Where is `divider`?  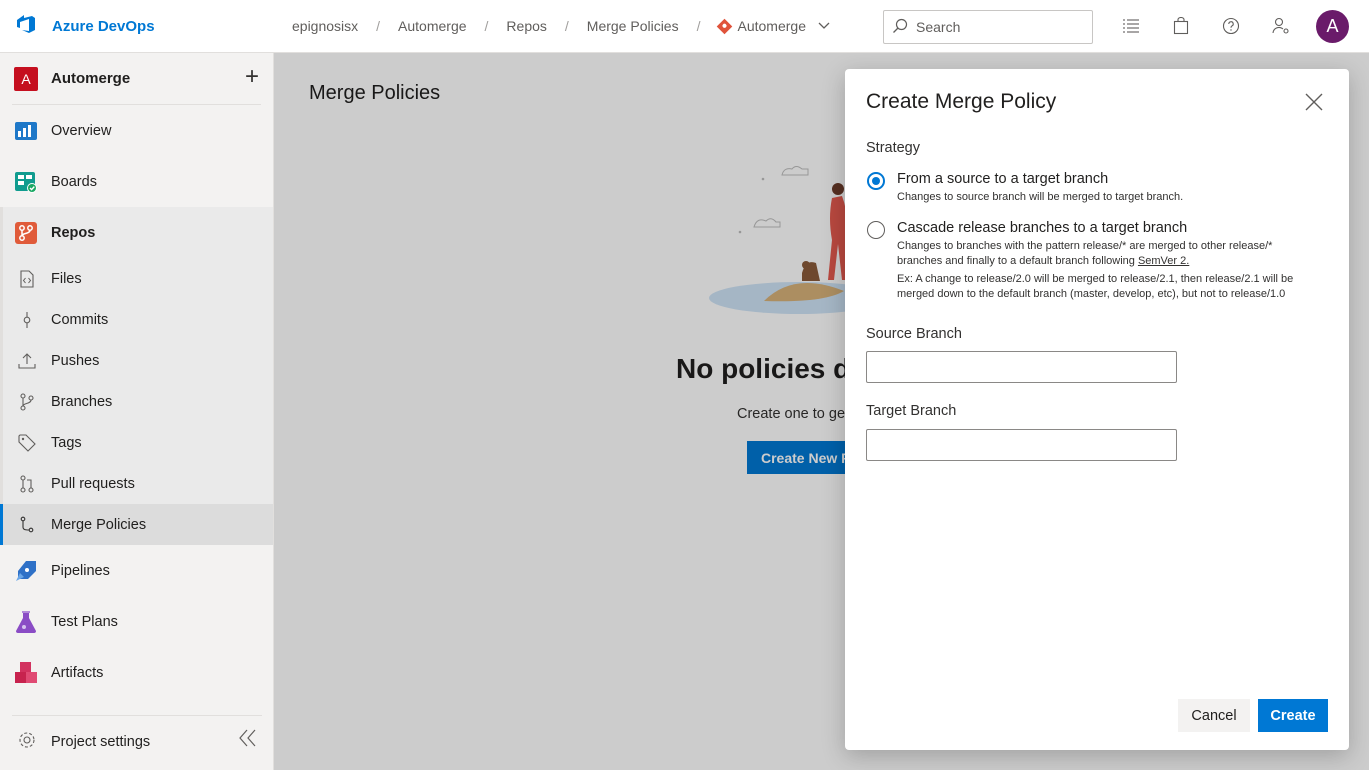 divider is located at coordinates (137, 715).